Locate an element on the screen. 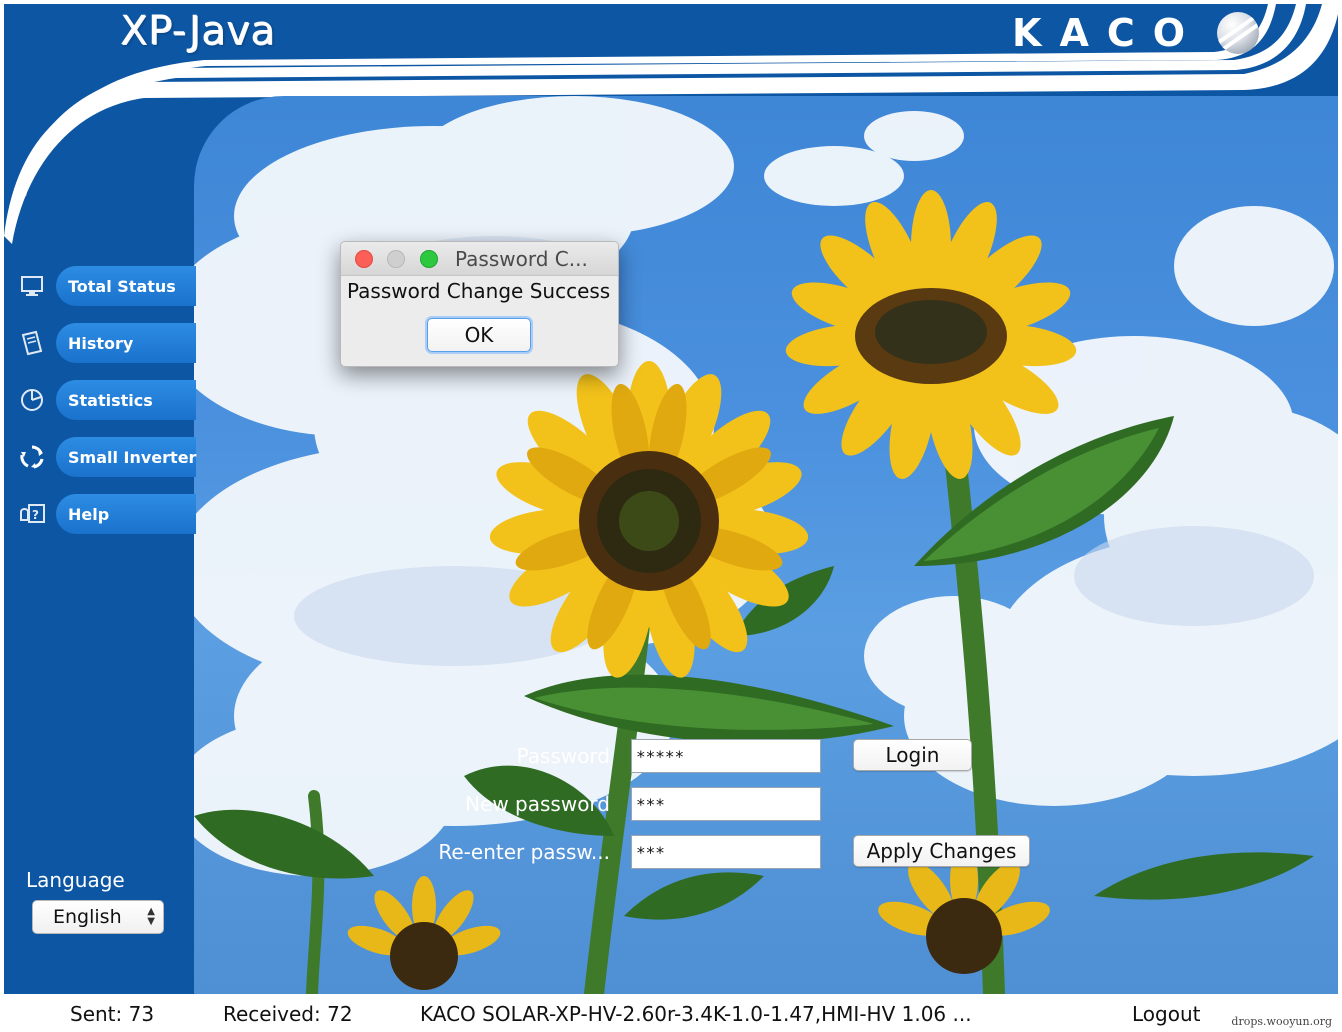 The height and width of the screenshot is (1032, 1342). sent-count: Sent: 73 is located at coordinates (112, 1014).